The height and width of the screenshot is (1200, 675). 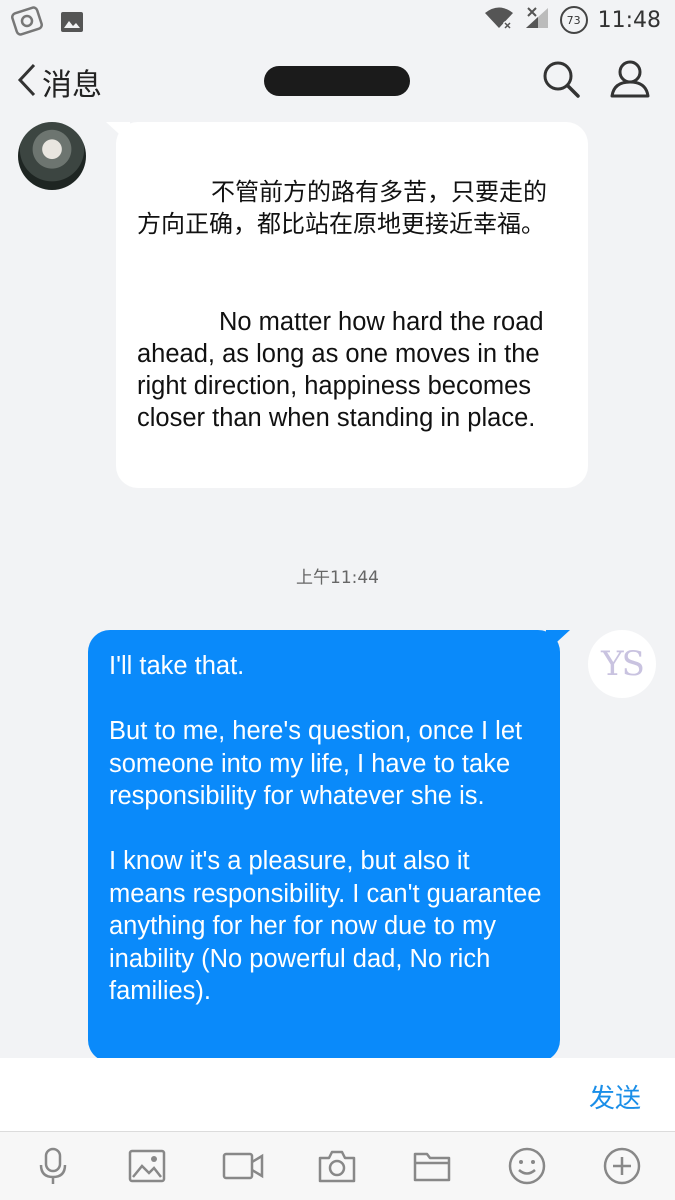 I want to click on profile-icon, so click(x=630, y=82).